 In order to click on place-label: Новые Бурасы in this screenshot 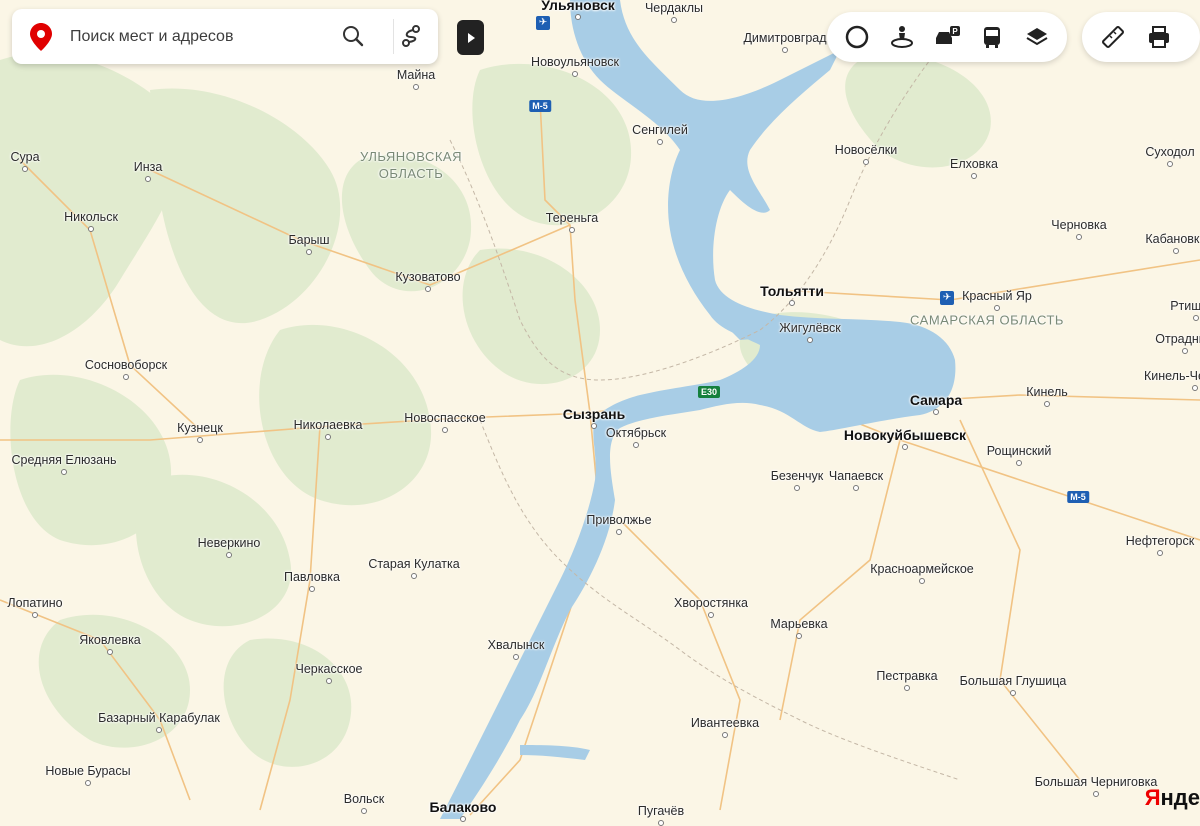, I will do `click(87, 771)`.